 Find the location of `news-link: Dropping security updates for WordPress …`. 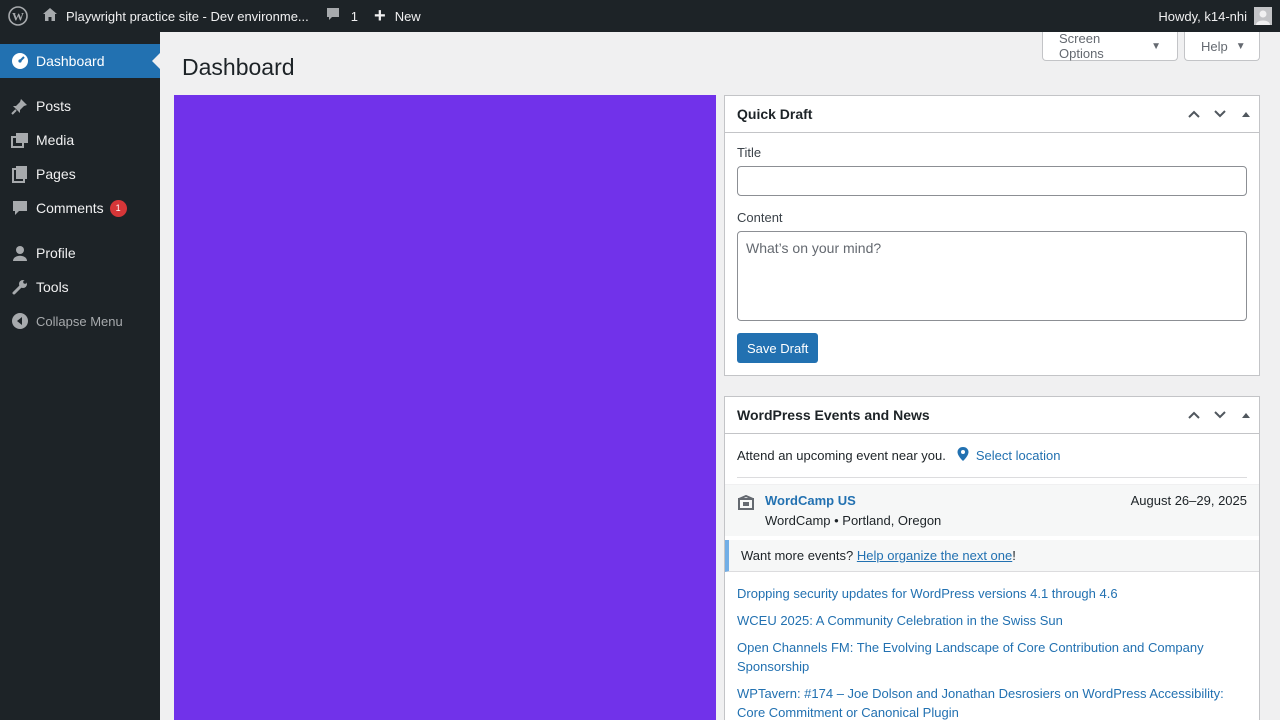

news-link: Dropping security updates for WordPress … is located at coordinates (992, 593).